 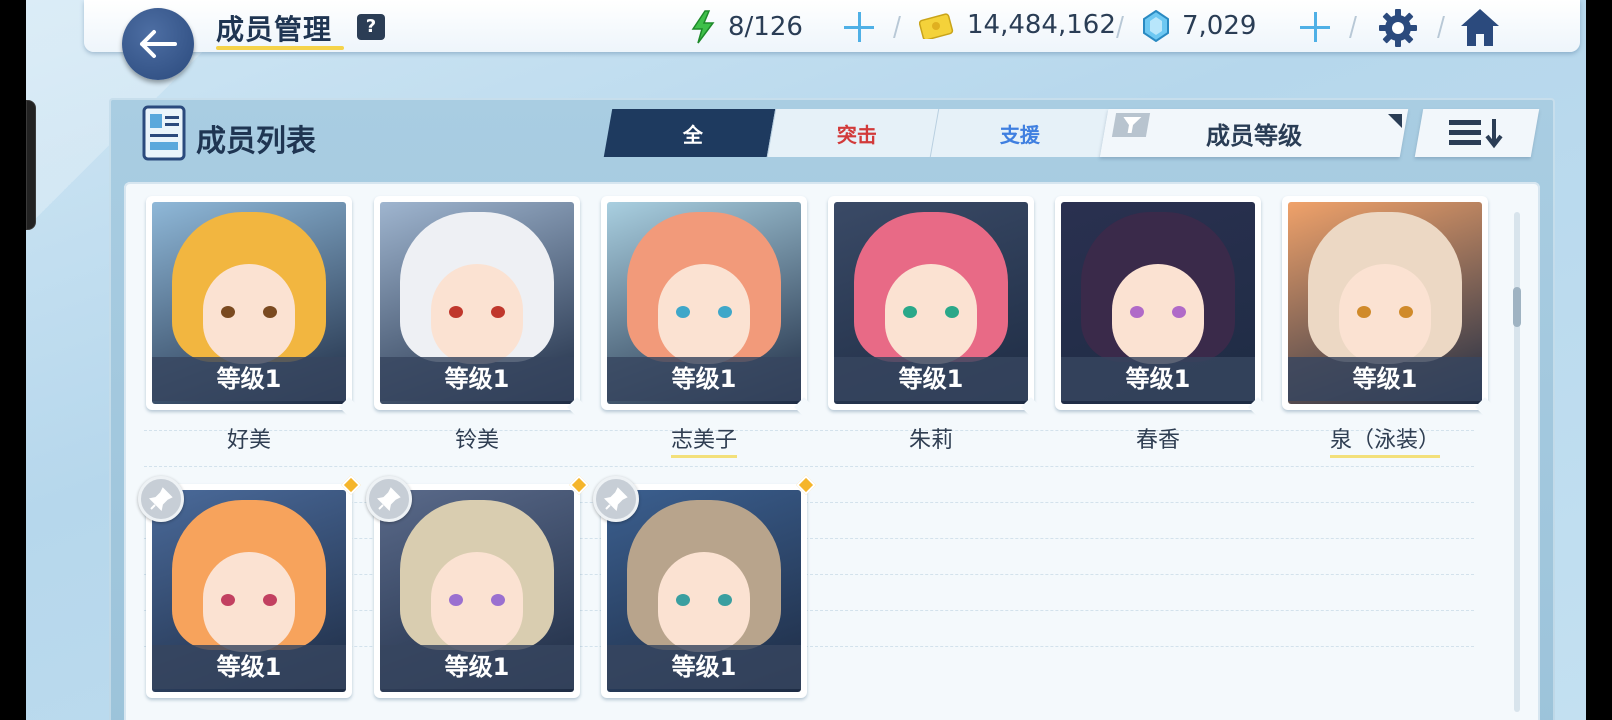 What do you see at coordinates (1219, 26) in the screenshot?
I see `gems-value: 7,029` at bounding box center [1219, 26].